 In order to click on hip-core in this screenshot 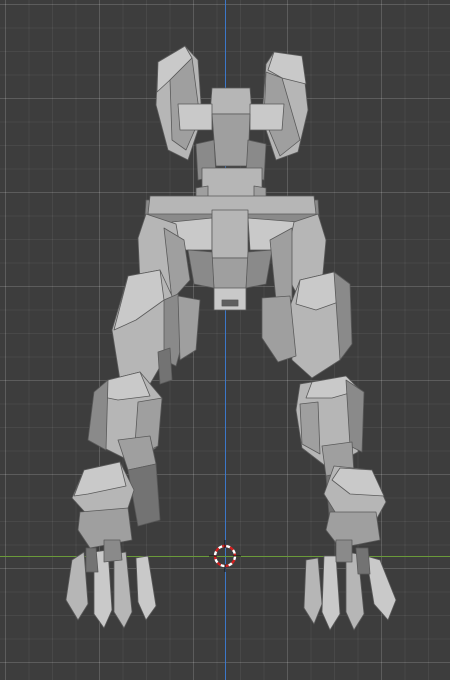, I will do `click(231, 147)`.